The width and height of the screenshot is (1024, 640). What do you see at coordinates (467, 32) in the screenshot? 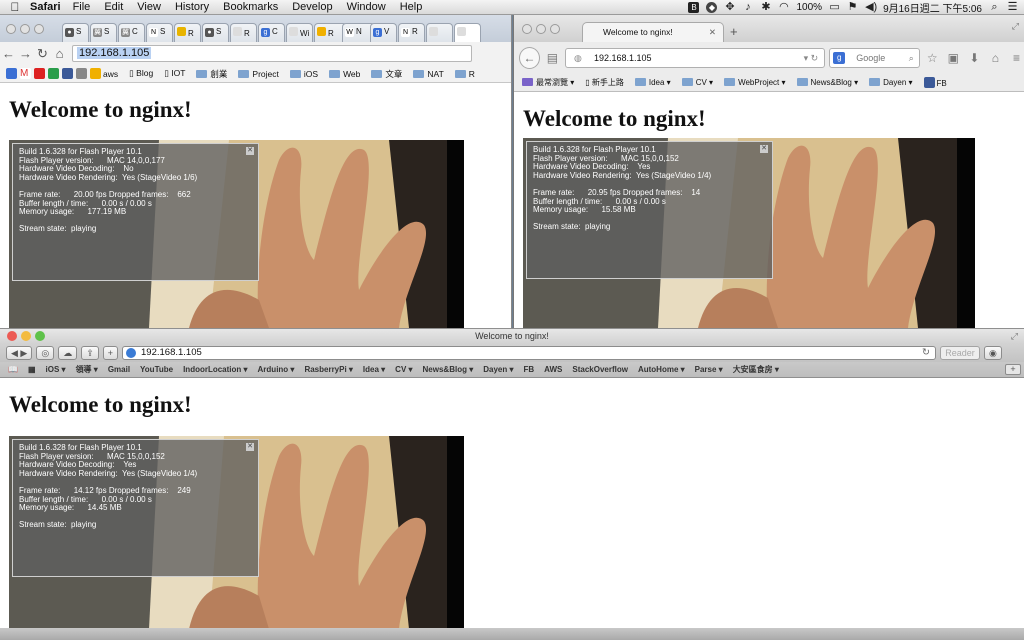
I see `chrome-tab-active` at bounding box center [467, 32].